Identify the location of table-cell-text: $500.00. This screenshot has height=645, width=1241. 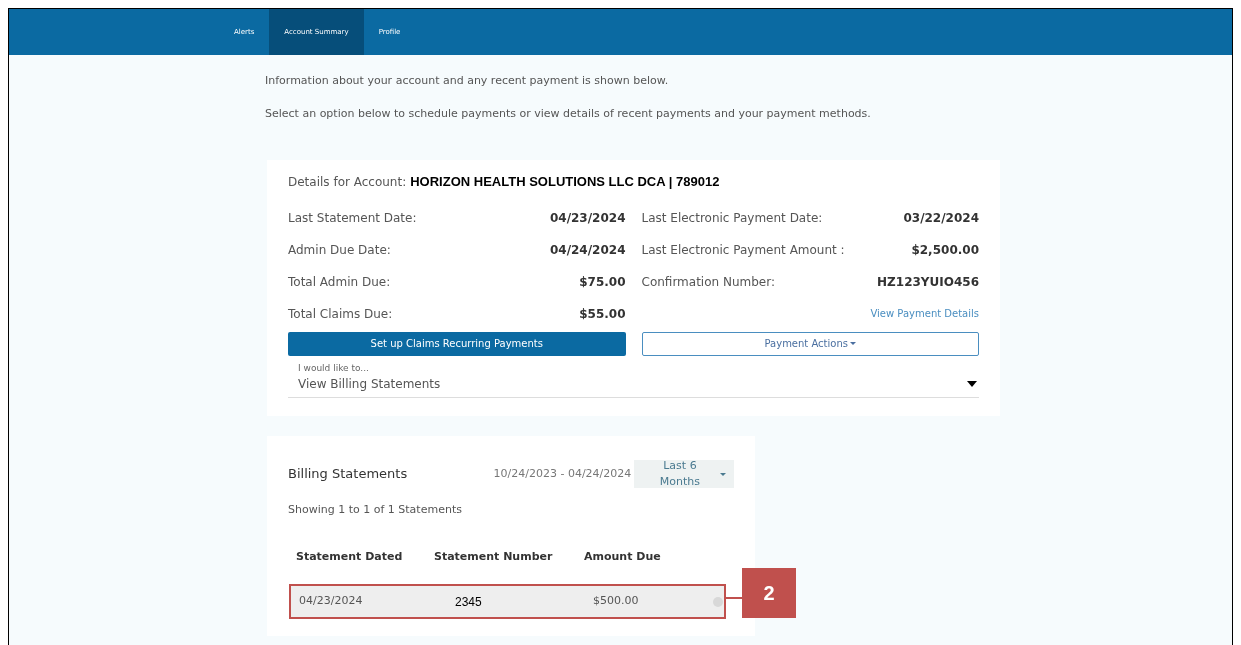
(616, 601).